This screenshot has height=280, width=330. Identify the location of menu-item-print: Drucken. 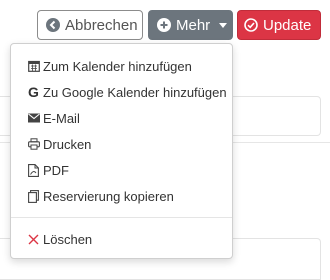
(121, 144).